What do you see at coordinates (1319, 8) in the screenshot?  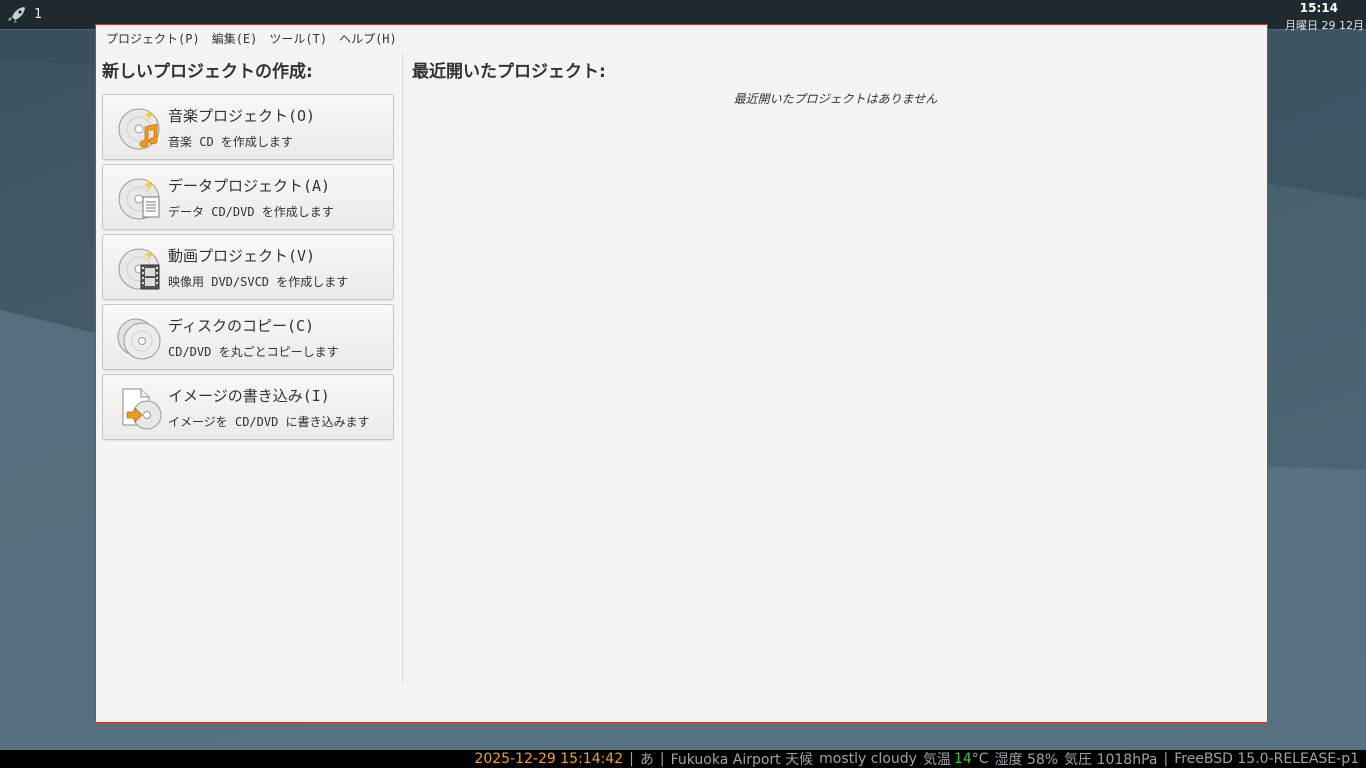 I see `panel-clock: 15:14` at bounding box center [1319, 8].